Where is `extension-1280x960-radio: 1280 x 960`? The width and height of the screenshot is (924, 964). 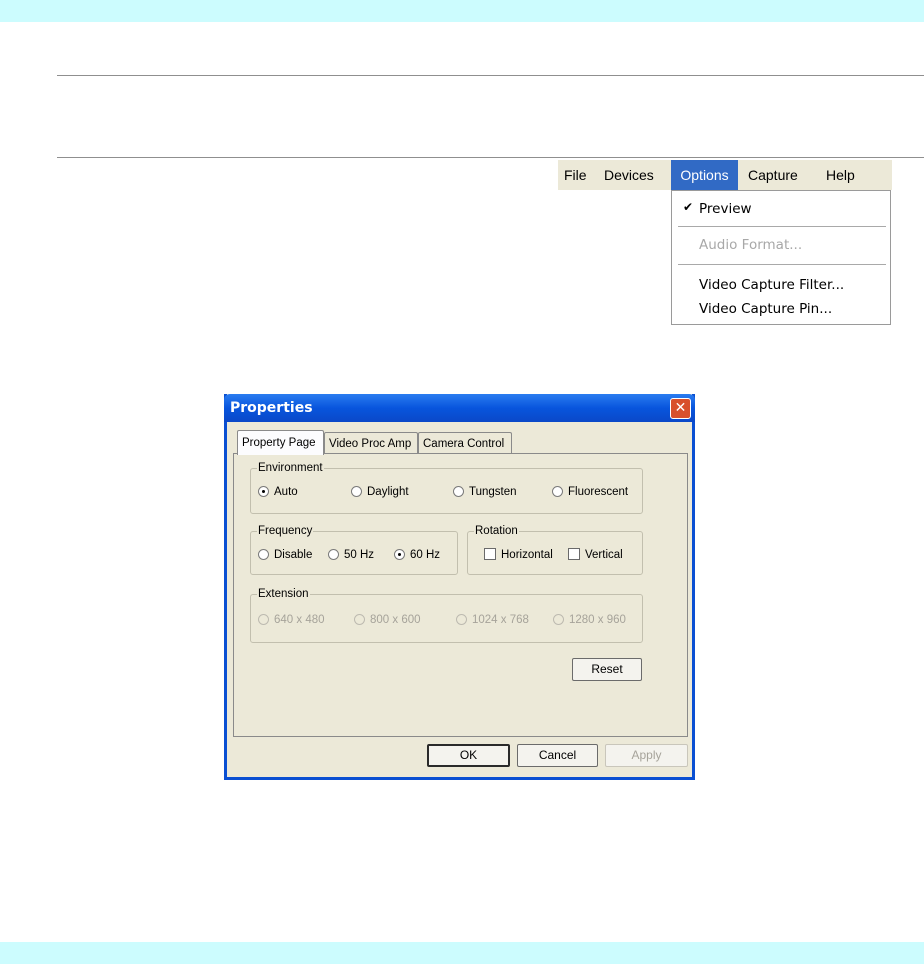 extension-1280x960-radio: 1280 x 960 is located at coordinates (589, 620).